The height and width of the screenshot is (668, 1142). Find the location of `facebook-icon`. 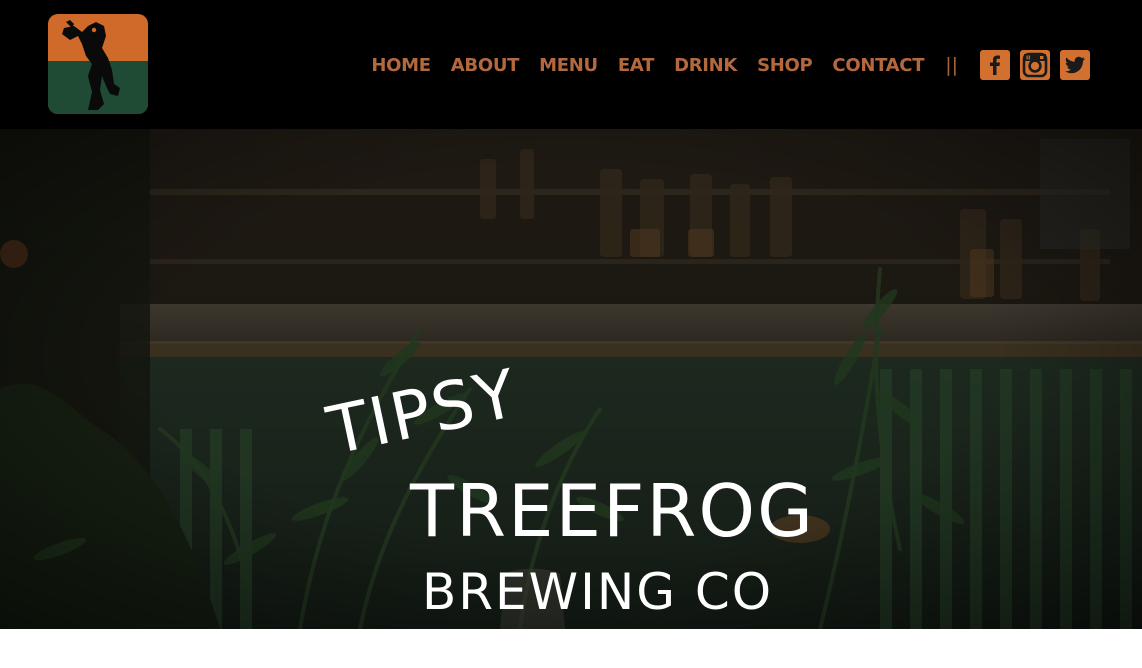

facebook-icon is located at coordinates (995, 65).